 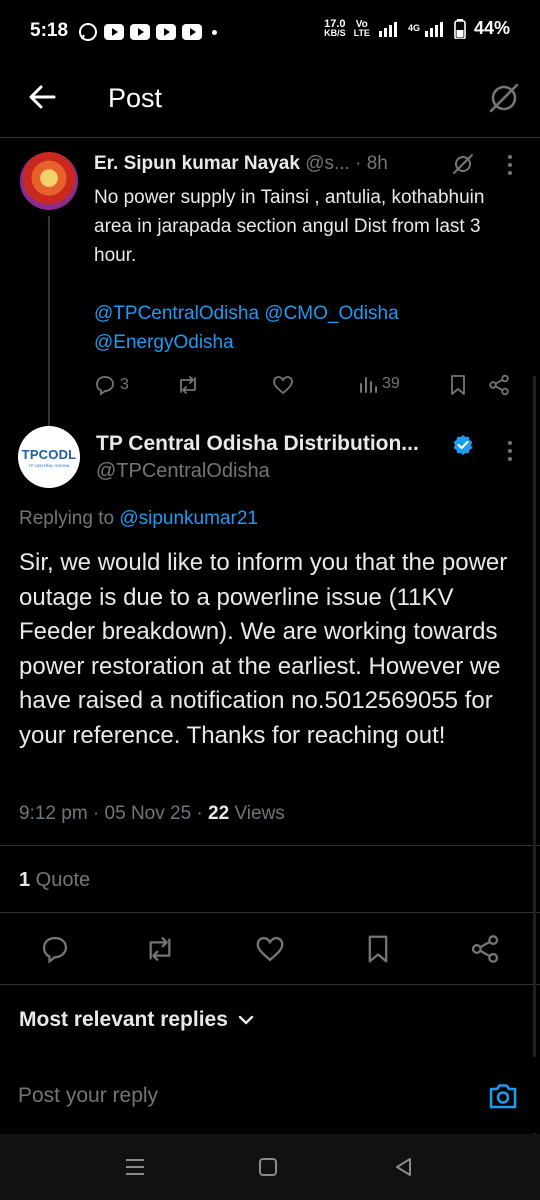 I want to click on whatsapp-icon, so click(x=88, y=32).